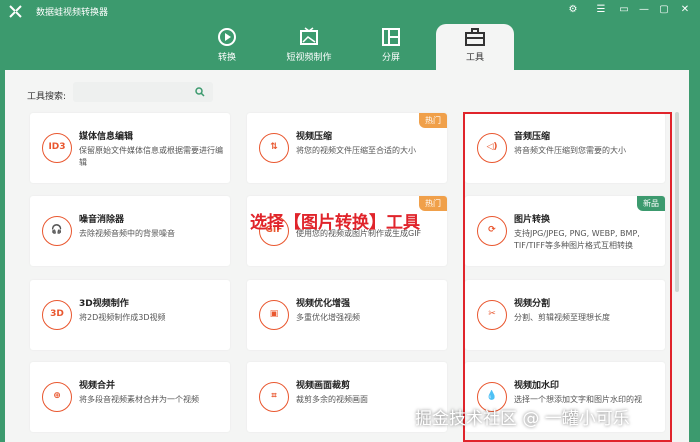 The height and width of the screenshot is (442, 700). What do you see at coordinates (57, 397) in the screenshot?
I see `merge-icon: ⊕` at bounding box center [57, 397].